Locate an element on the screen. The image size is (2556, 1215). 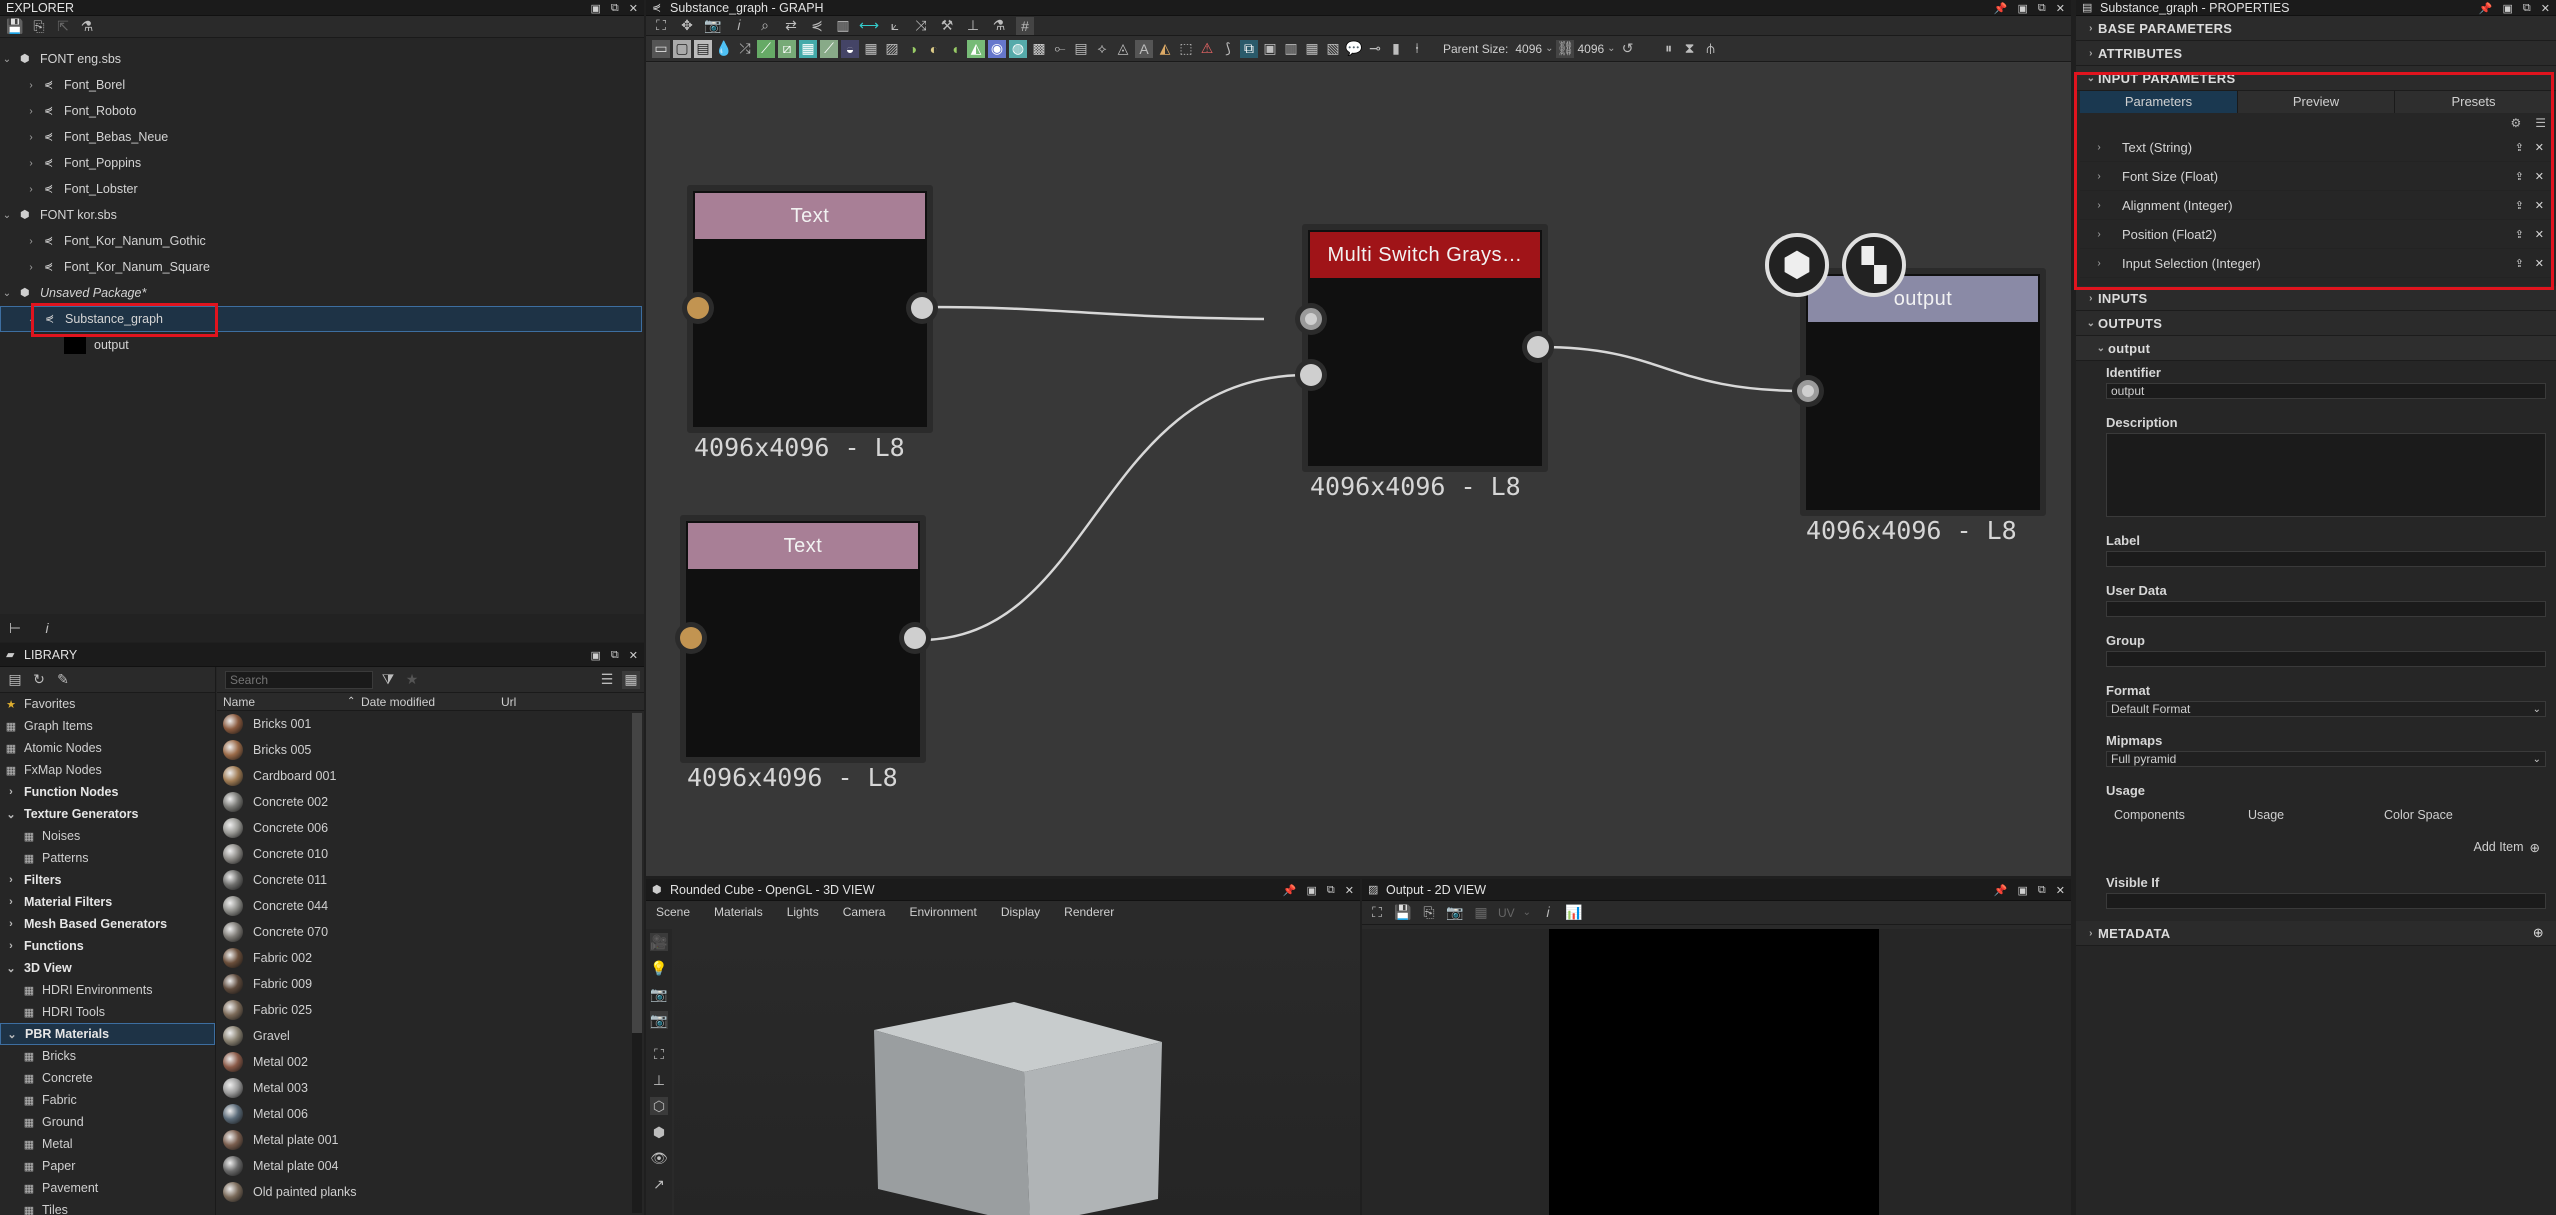
node-icon-8: ▦ is located at coordinates (808, 48).